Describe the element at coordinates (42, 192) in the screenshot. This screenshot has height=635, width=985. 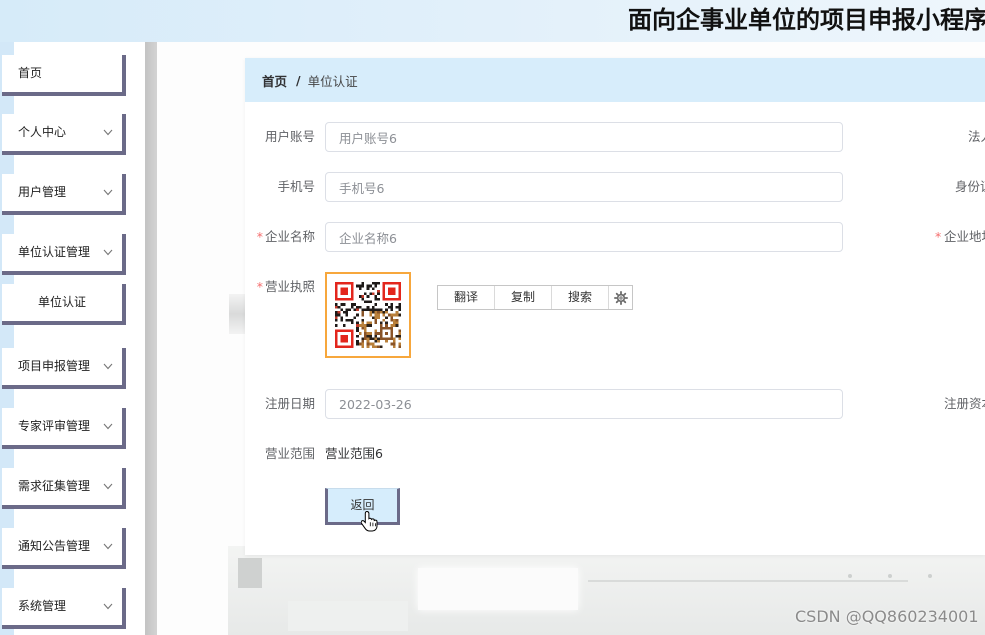
I see `sidebar-item-label: 用户管理` at that location.